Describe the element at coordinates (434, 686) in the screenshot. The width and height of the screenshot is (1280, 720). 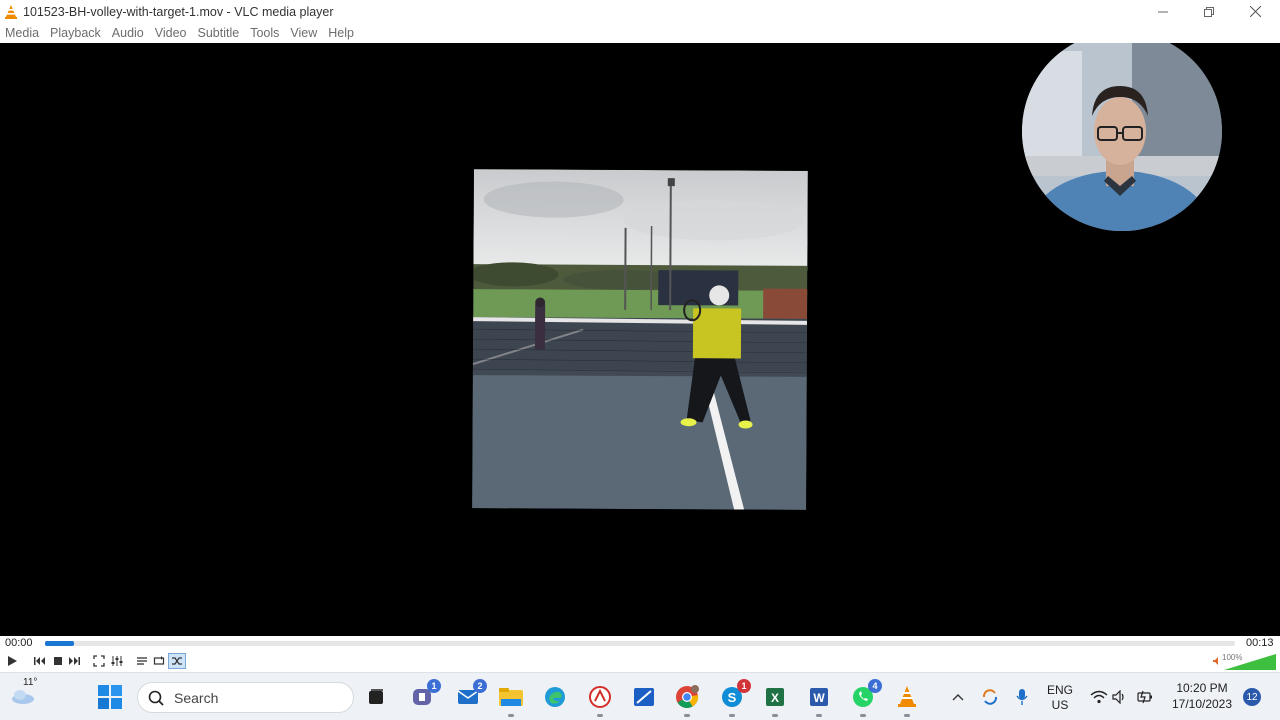
I see `teams-badge: 1` at that location.